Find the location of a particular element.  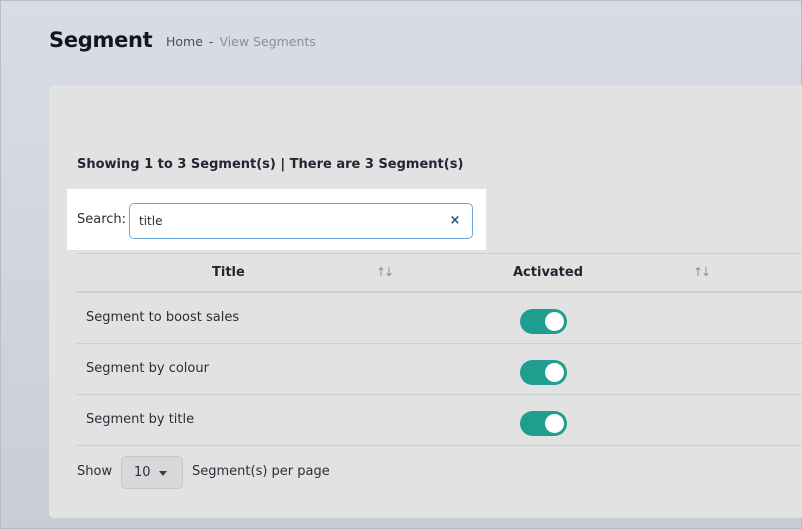

search-panel: Search: × is located at coordinates (276, 219).